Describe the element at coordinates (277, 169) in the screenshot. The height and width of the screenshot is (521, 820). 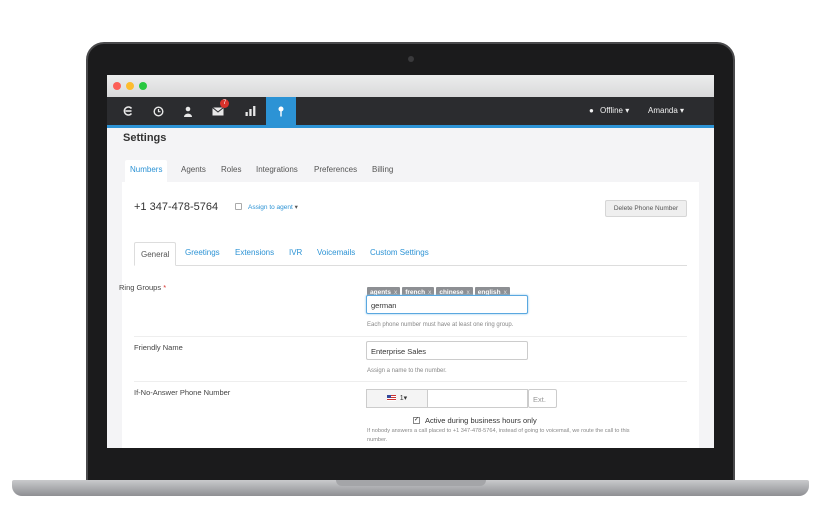
I see `tab-integrations: Integrations` at that location.